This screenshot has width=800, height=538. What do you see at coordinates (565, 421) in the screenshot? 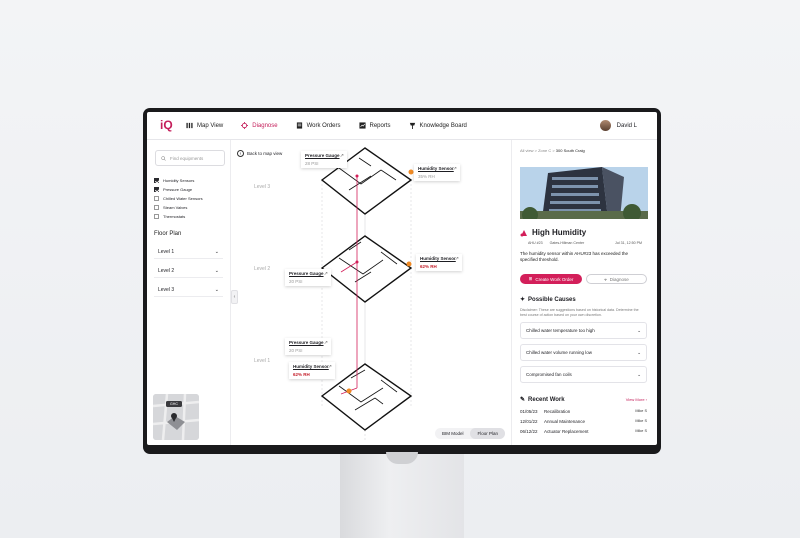
I see `work-name: Annual Maintenance` at bounding box center [565, 421].